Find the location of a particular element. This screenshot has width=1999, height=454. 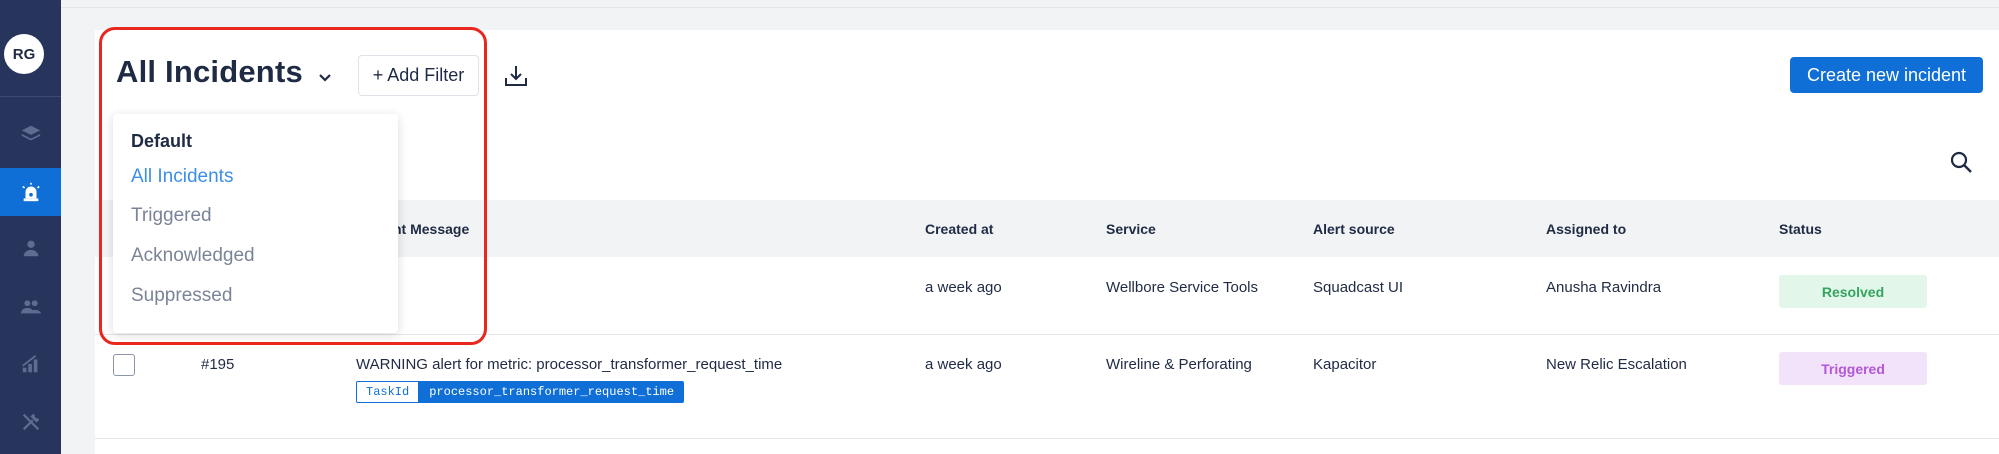

sidebar-item-user is located at coordinates (30, 248).